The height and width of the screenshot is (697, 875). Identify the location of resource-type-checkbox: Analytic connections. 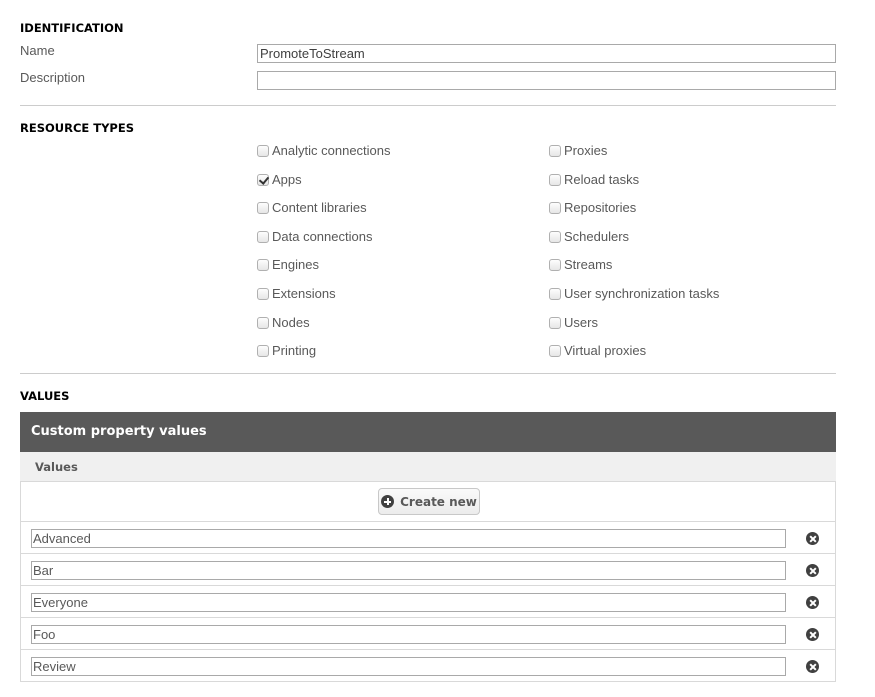
(324, 150).